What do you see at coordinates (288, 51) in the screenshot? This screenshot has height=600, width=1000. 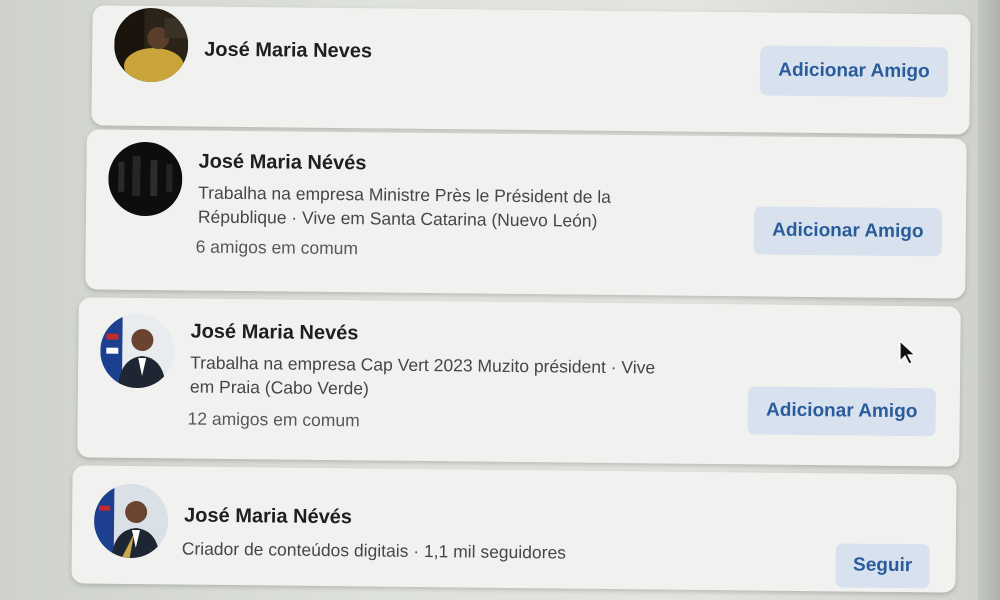 I see `profile-name: José Maria Neves` at bounding box center [288, 51].